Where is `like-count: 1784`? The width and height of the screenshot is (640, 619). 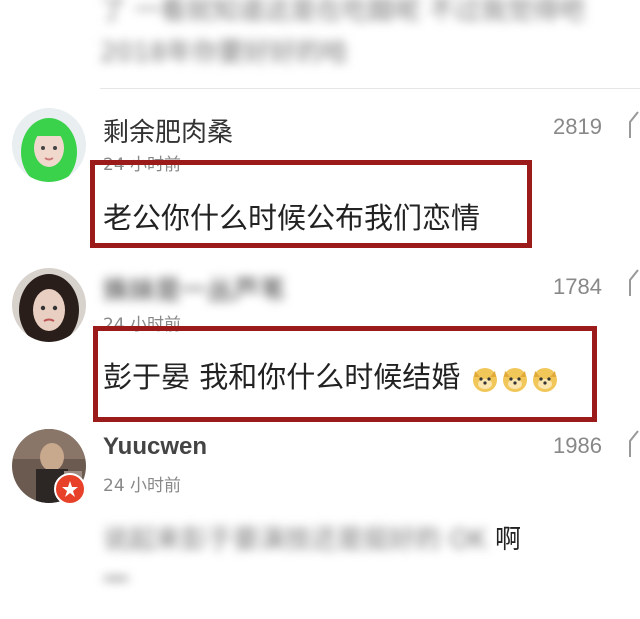
like-count: 1784 is located at coordinates (577, 286).